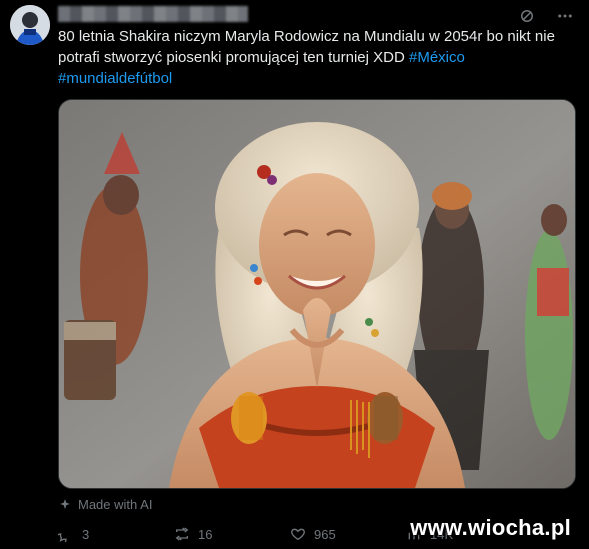 The width and height of the screenshot is (589, 549). Describe the element at coordinates (546, 16) in the screenshot. I see `tweet-top-actions` at that location.